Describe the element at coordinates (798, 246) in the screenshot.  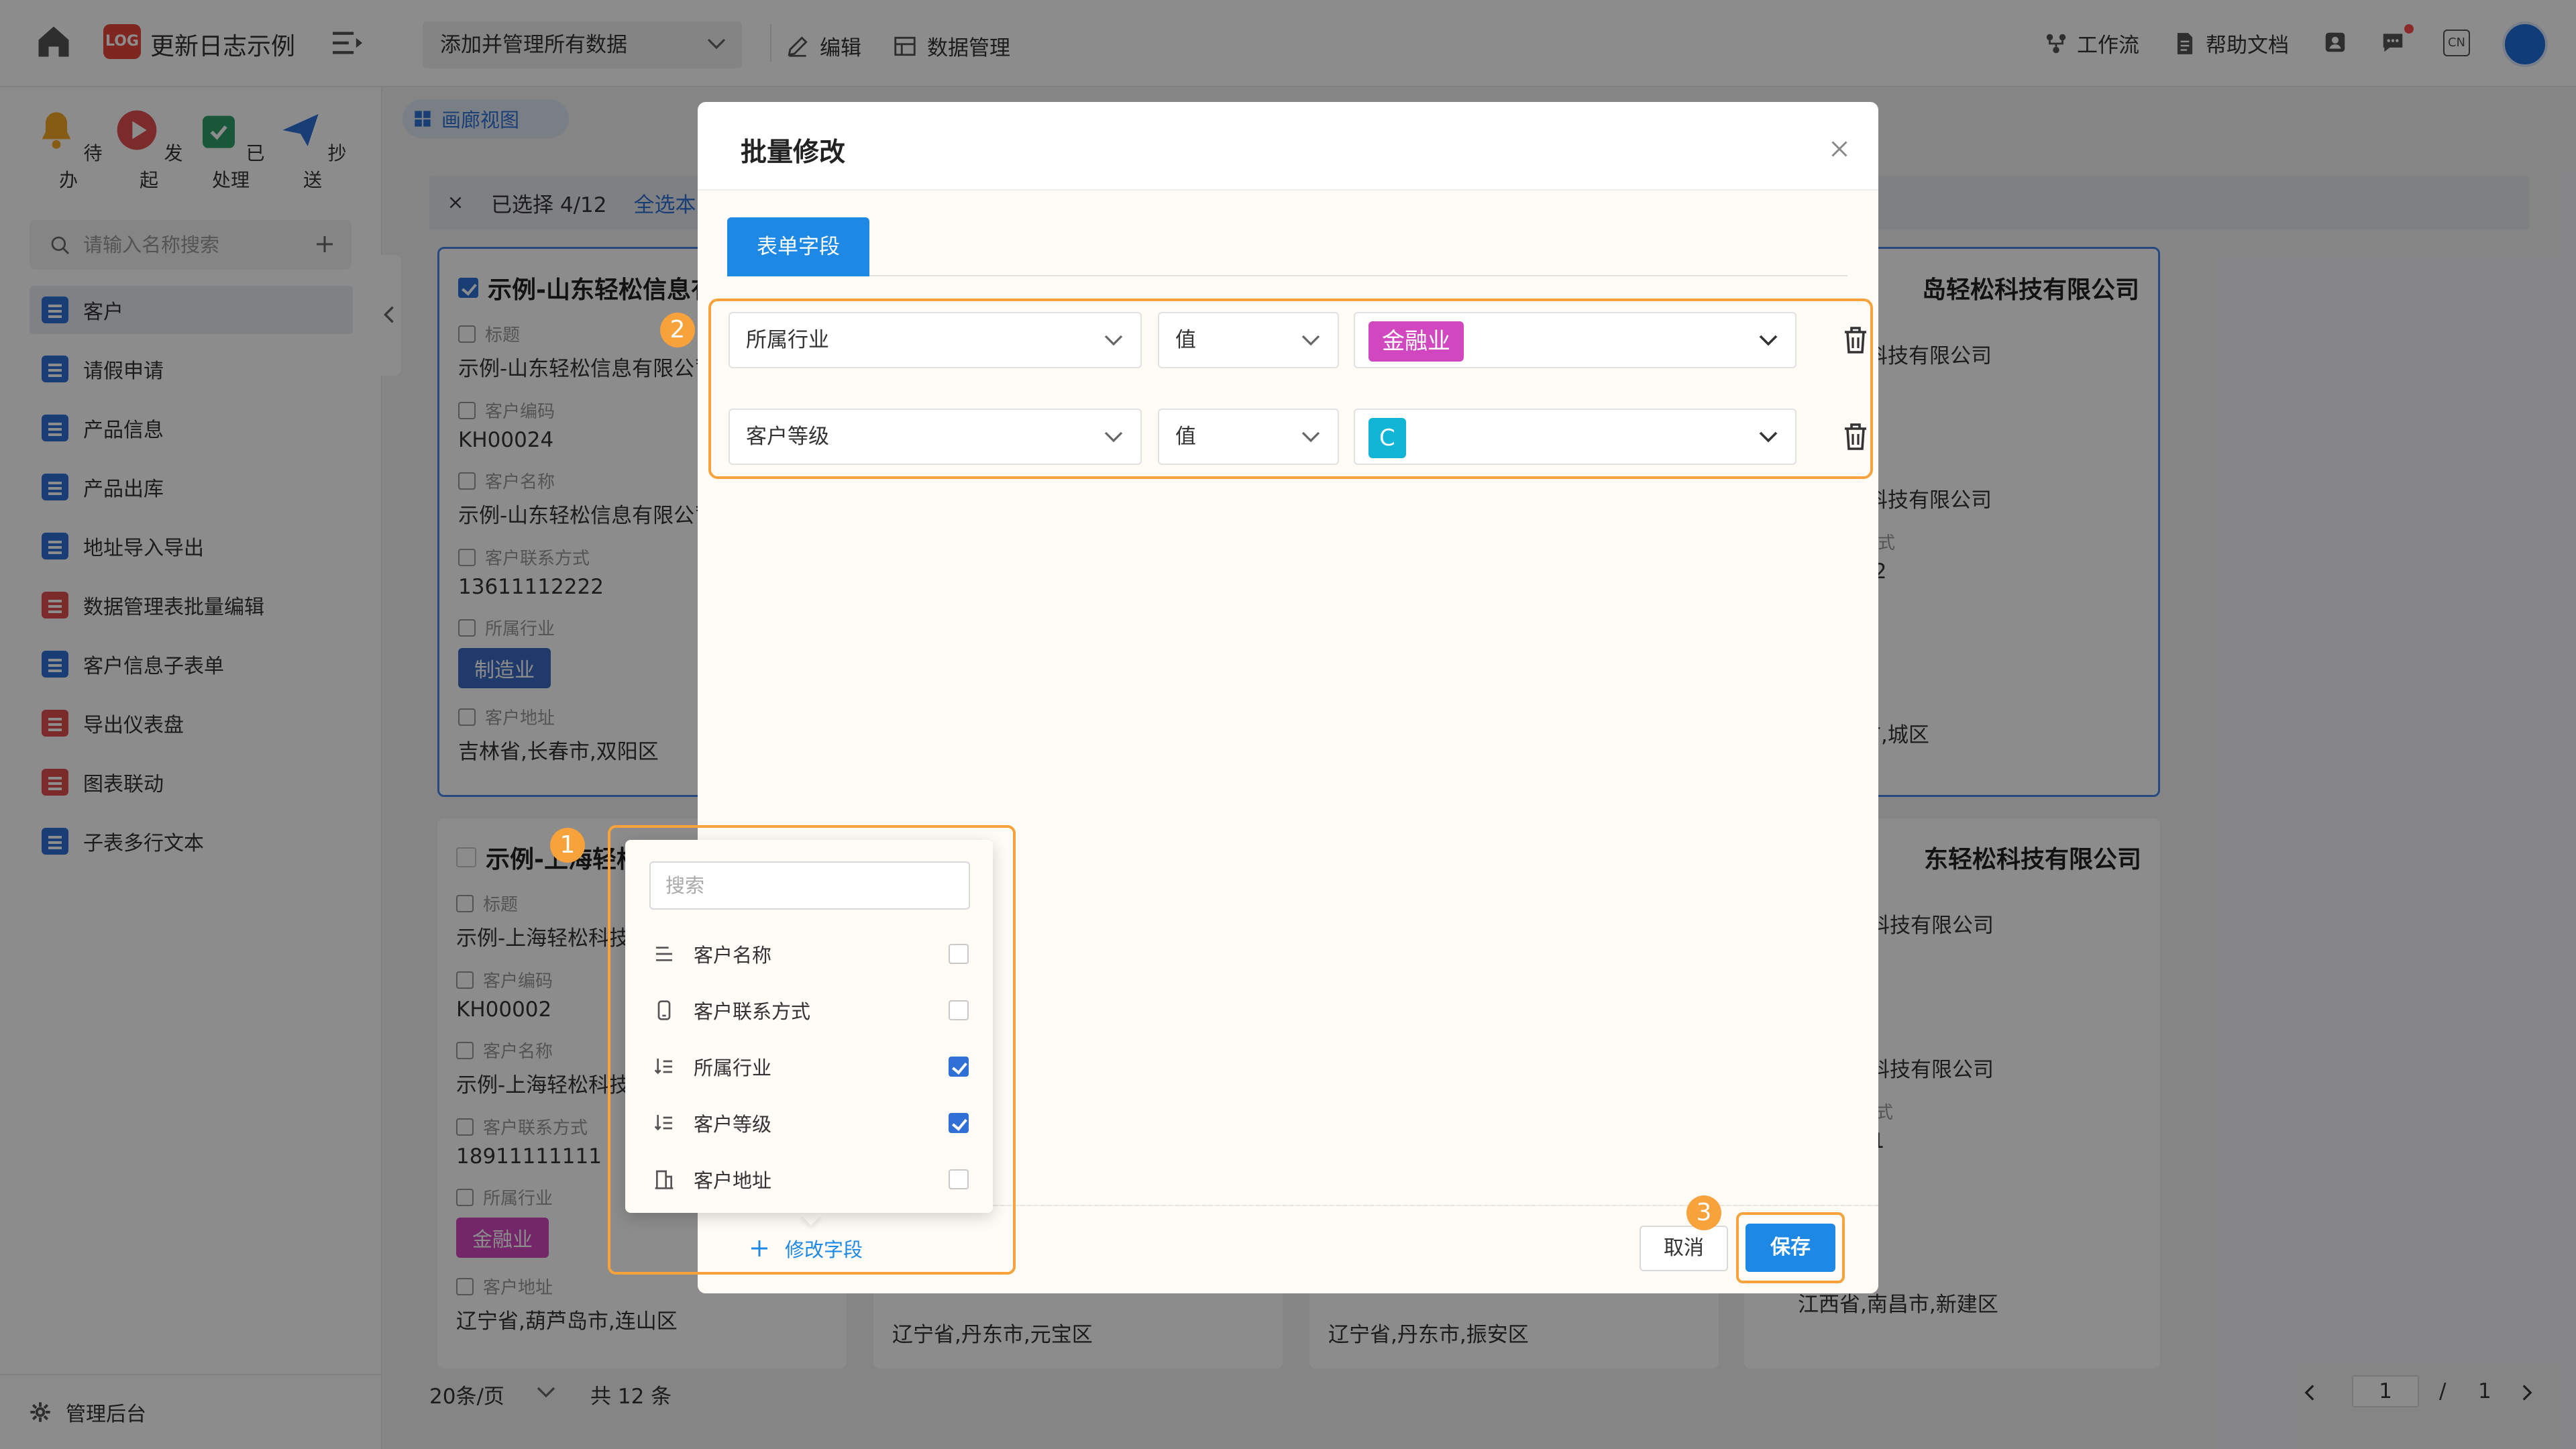
I see `tab-form-fields: 表单字段` at that location.